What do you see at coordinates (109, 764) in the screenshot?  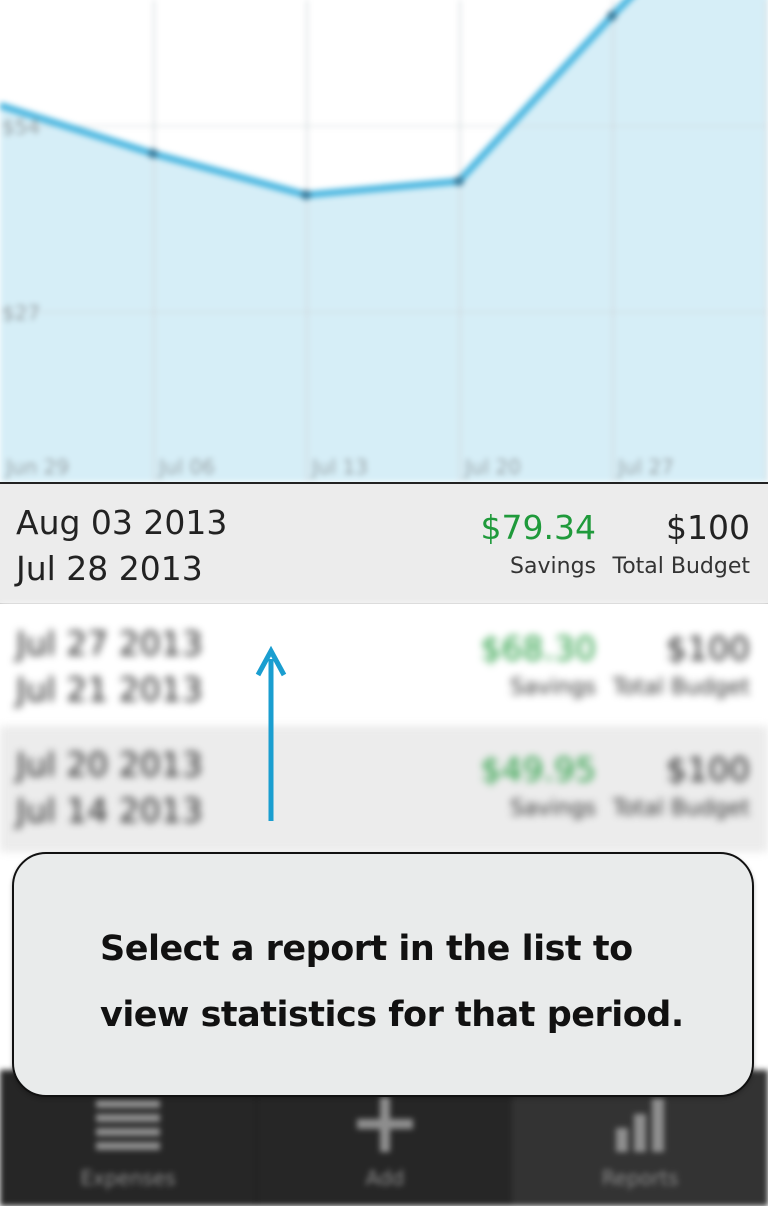 I see `report-end-date: Jul 20 2013` at bounding box center [109, 764].